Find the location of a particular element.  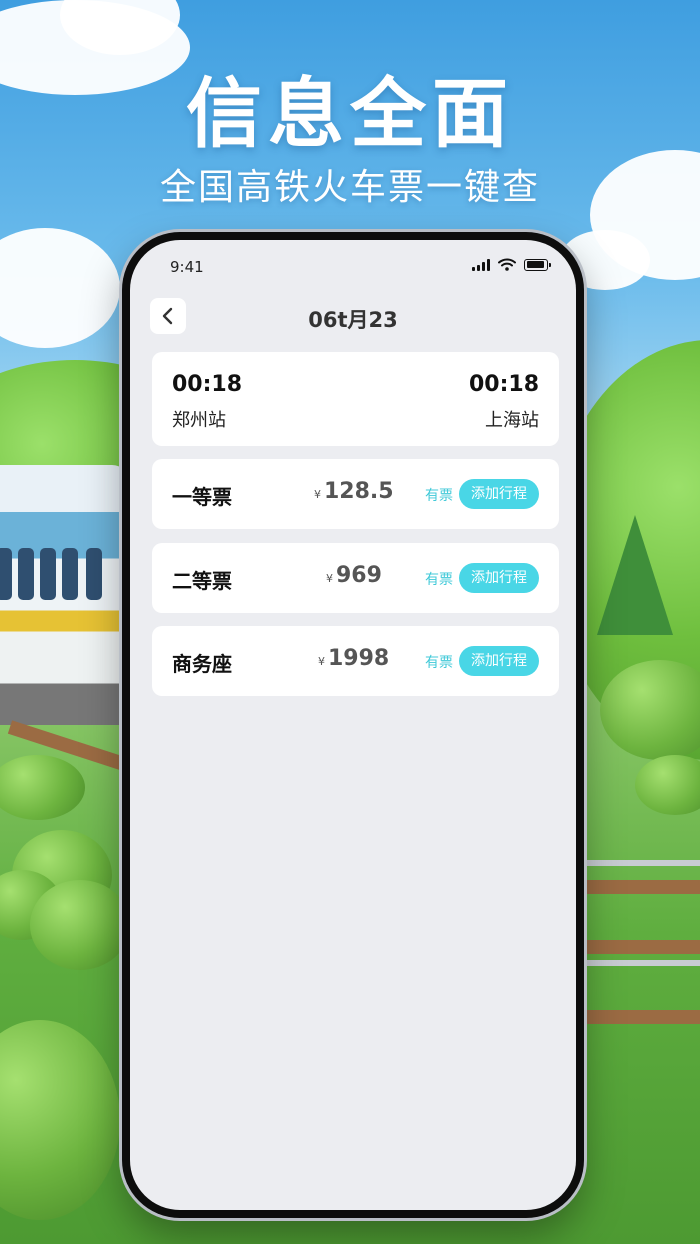

price-value: 969 is located at coordinates (359, 575).